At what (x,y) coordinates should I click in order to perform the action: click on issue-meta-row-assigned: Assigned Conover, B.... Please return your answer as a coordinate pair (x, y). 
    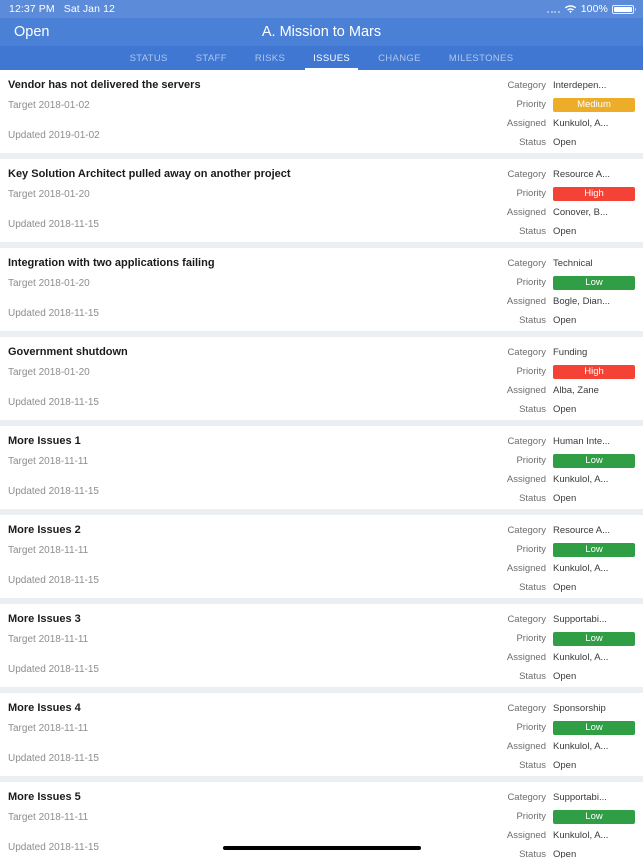
    Looking at the image, I should click on (566, 212).